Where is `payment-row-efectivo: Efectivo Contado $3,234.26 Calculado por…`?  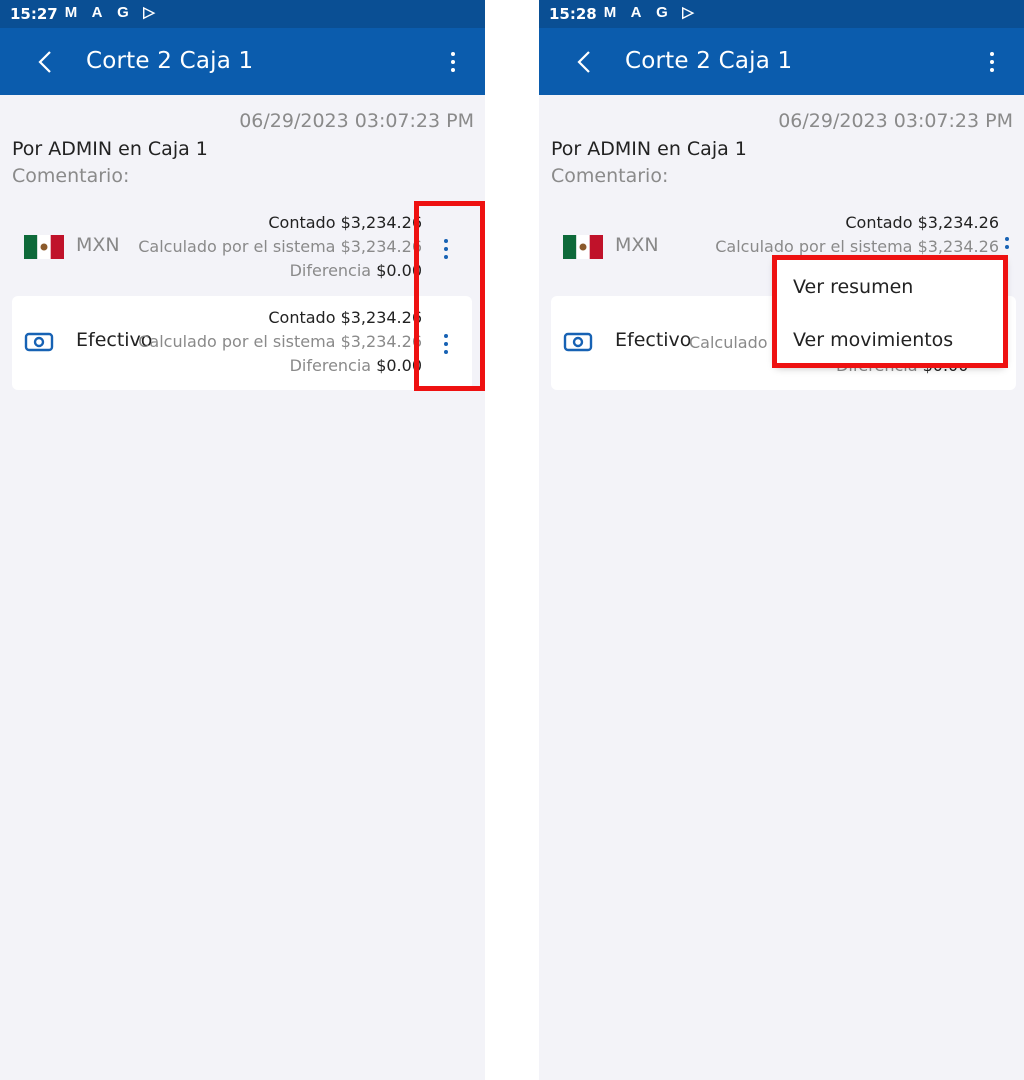
payment-row-efectivo: Efectivo Contado $3,234.26 Calculado por… is located at coordinates (242, 343).